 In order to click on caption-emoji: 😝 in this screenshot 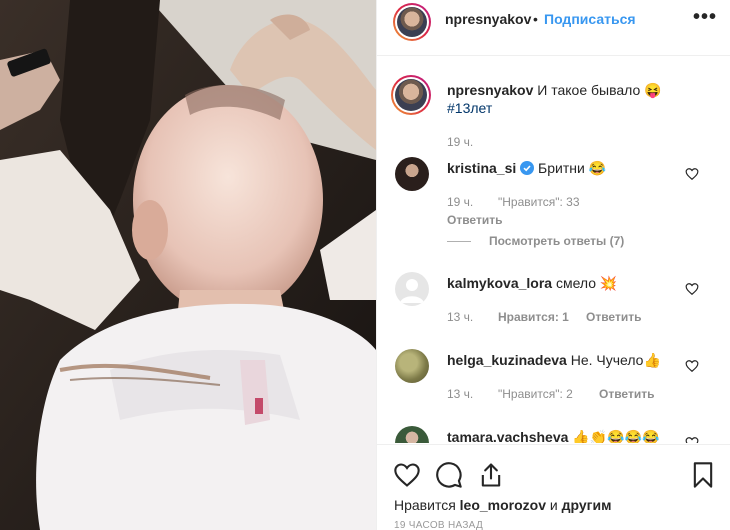, I will do `click(653, 90)`.